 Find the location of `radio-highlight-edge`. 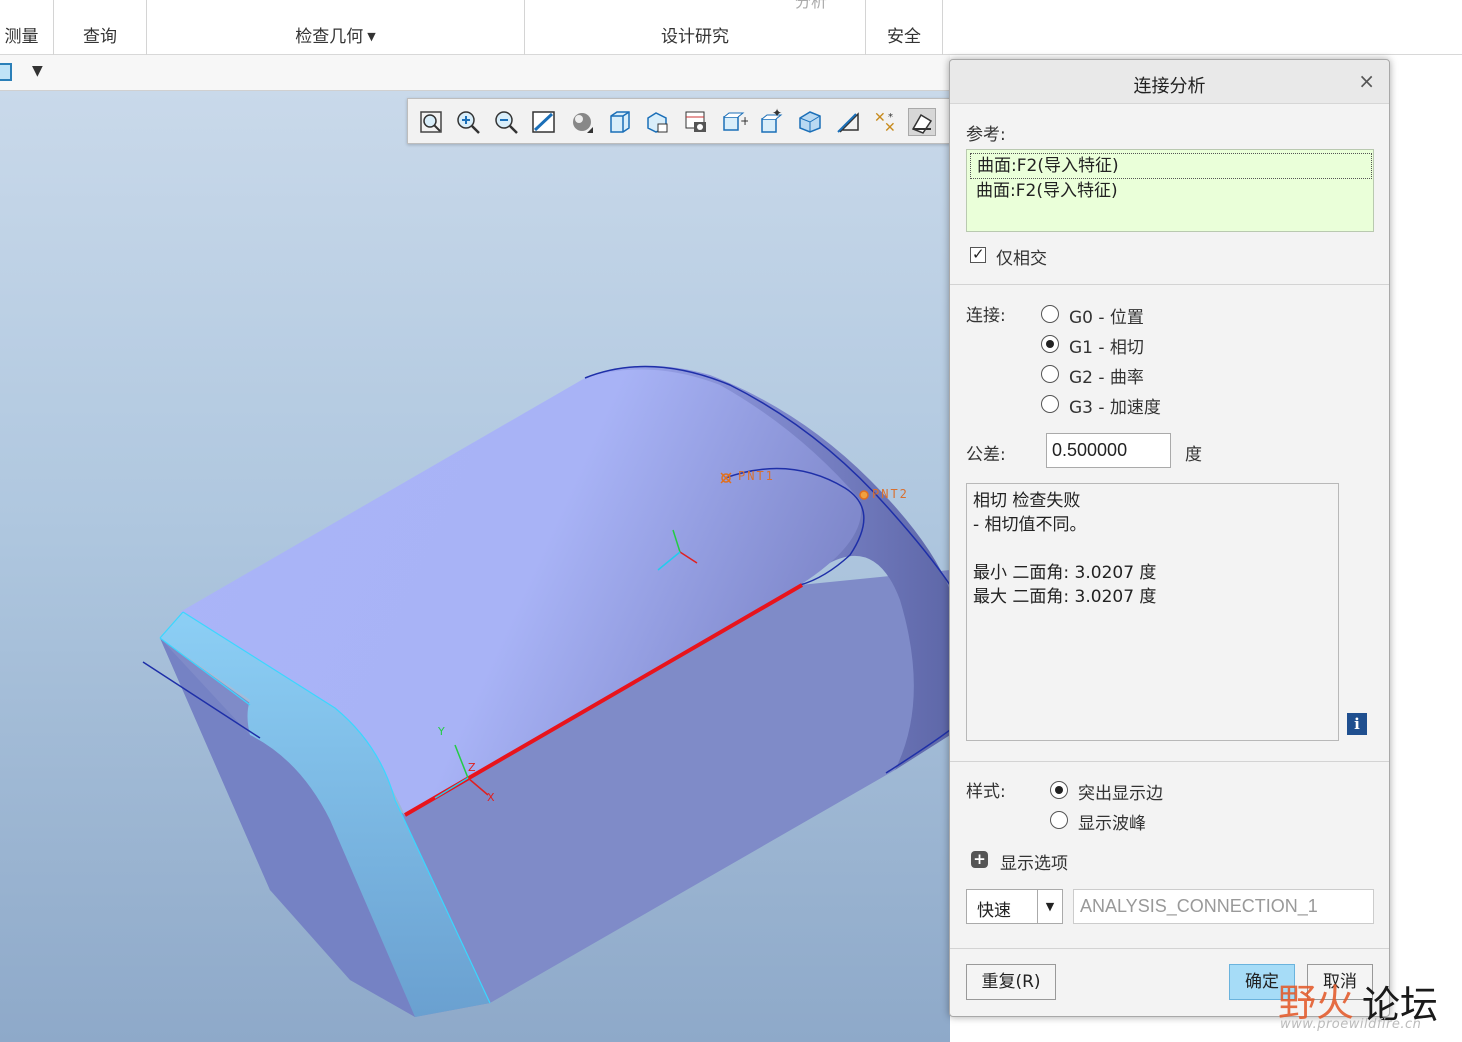

radio-highlight-edge is located at coordinates (1059, 790).